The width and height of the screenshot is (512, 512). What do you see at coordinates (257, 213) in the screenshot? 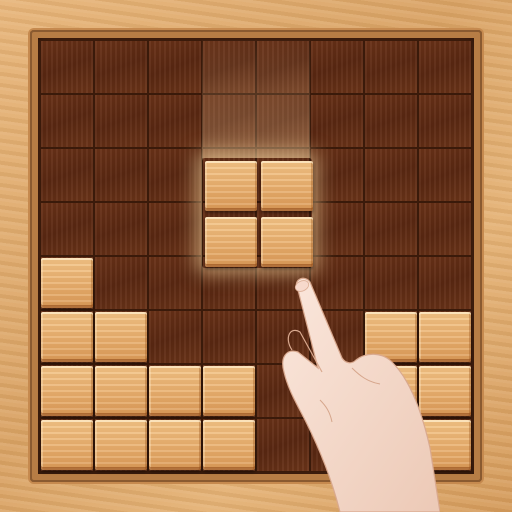
I see `dragging-piece` at bounding box center [257, 213].